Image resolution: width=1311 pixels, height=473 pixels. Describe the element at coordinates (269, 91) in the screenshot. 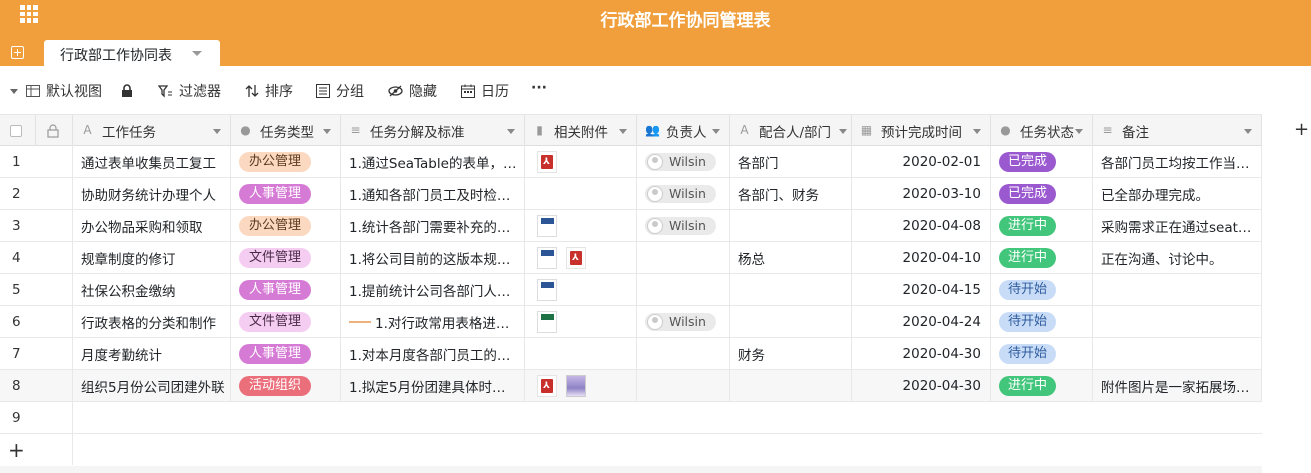

I see `sort-button: 排序` at that location.